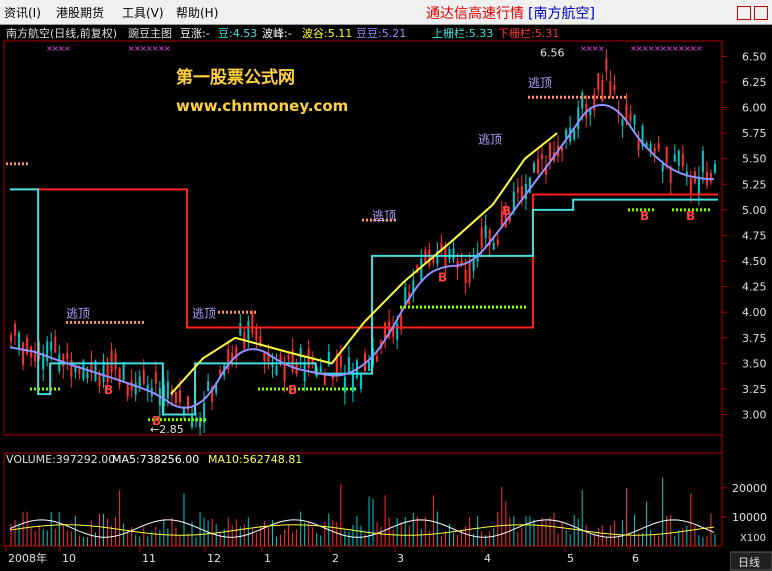  What do you see at coordinates (552, 52) in the screenshot?
I see `high-price-label: 6.56` at bounding box center [552, 52].